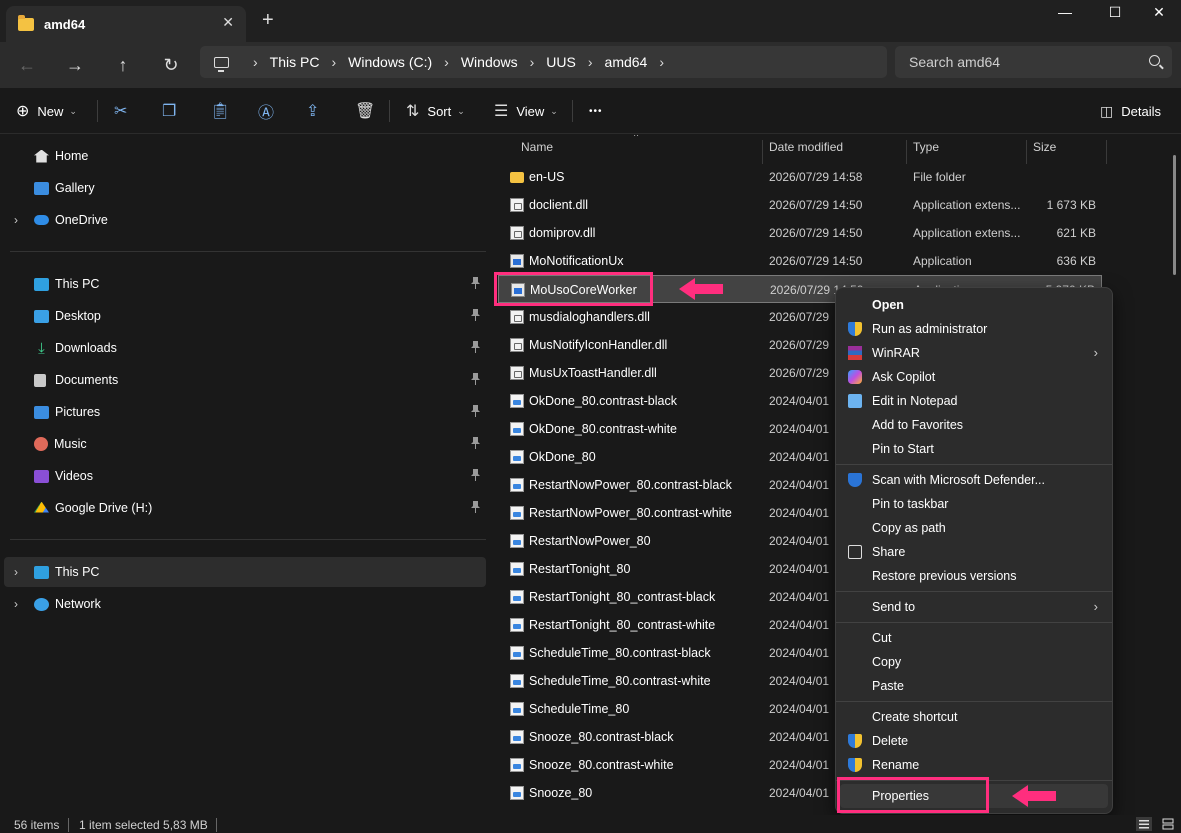  What do you see at coordinates (124, 111) in the screenshot?
I see `cut-button: ✂` at bounding box center [124, 111].